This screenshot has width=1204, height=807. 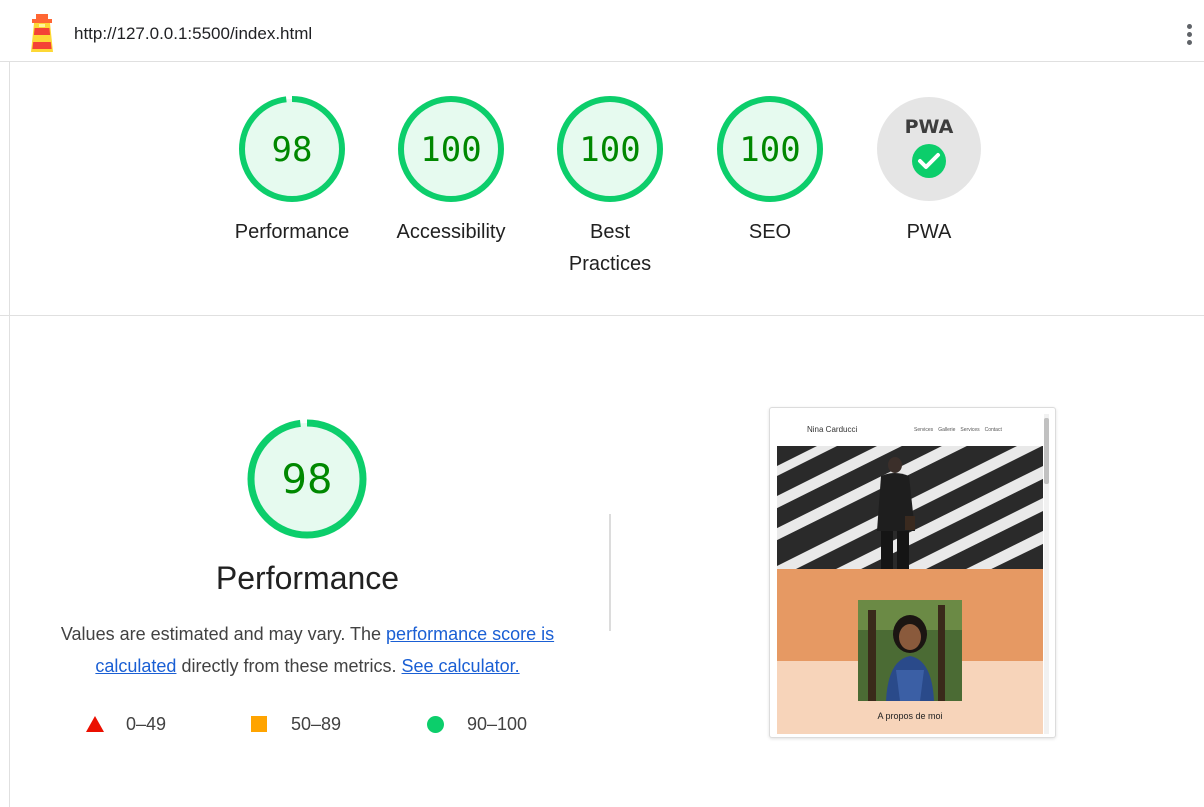 I want to click on screenshot-portrait-photo, so click(x=910, y=650).